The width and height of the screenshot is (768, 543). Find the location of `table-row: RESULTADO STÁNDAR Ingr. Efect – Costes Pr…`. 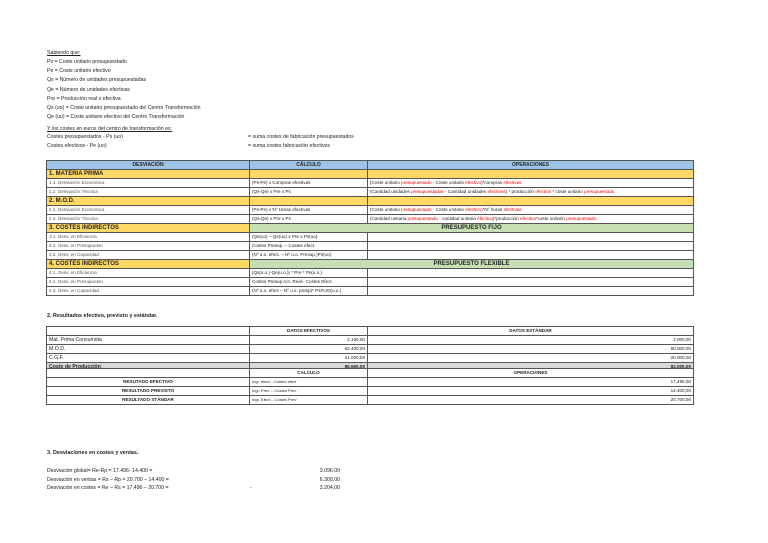

table-row: RESULTADO STÁNDAR Ingr. Efect – Costes Pr… is located at coordinates (370, 400).